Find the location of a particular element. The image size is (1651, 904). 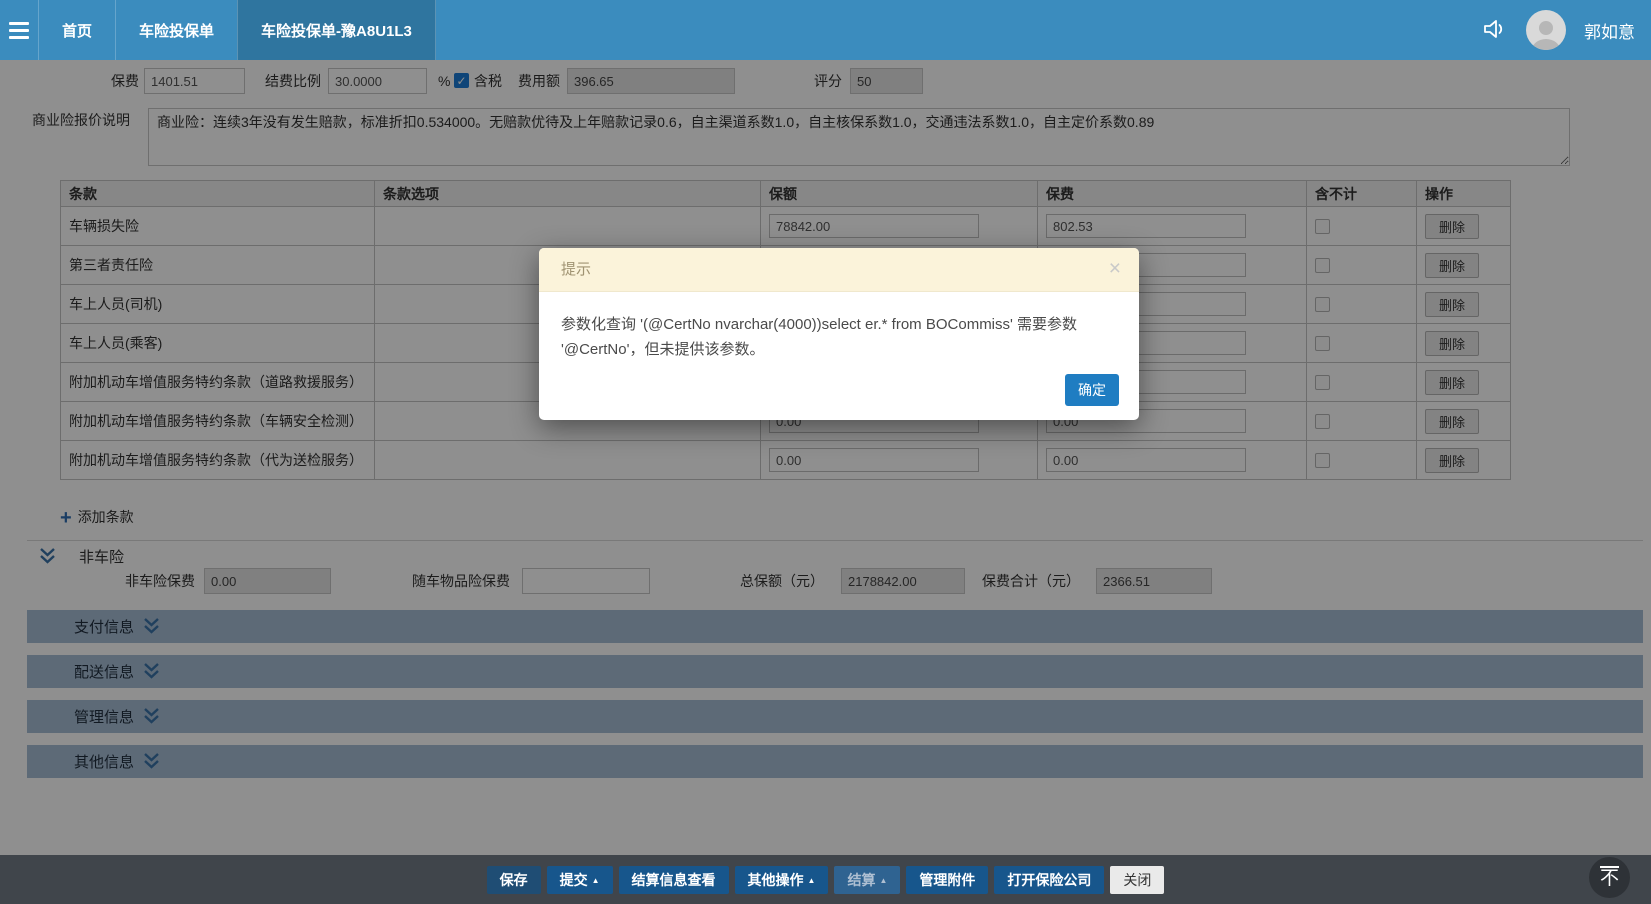

speaker-icon is located at coordinates (1495, 30).